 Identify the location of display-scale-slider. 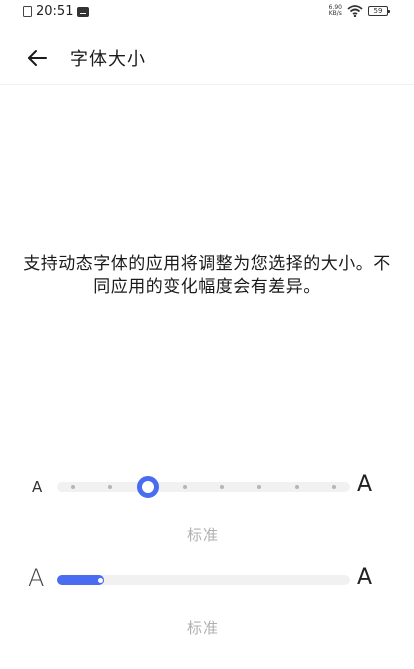
(203, 580).